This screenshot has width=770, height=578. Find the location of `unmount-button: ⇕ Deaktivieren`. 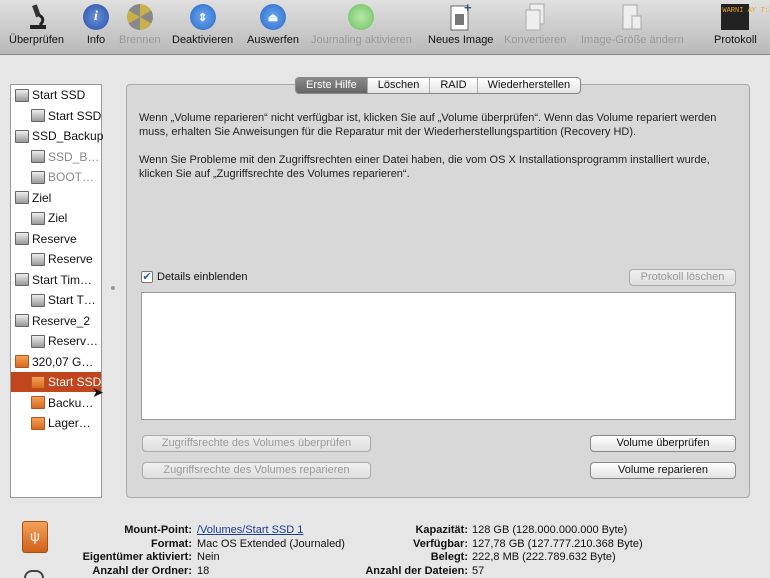

unmount-button: ⇕ Deaktivieren is located at coordinates (202, 24).